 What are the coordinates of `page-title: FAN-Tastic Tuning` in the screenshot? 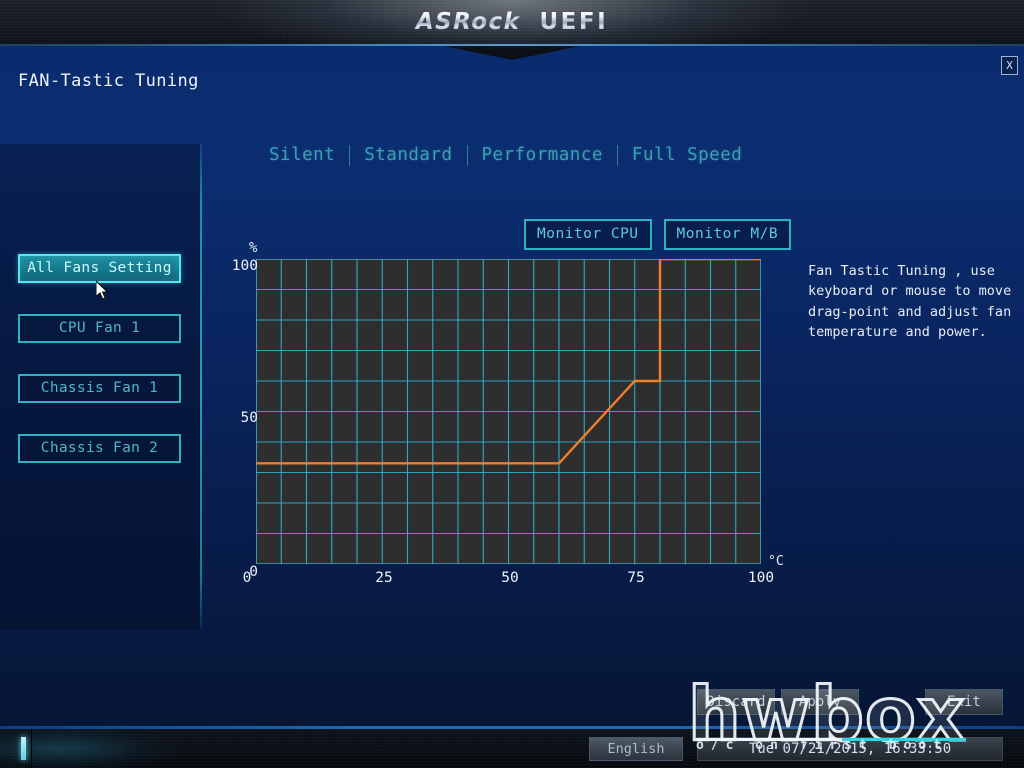 It's located at (108, 81).